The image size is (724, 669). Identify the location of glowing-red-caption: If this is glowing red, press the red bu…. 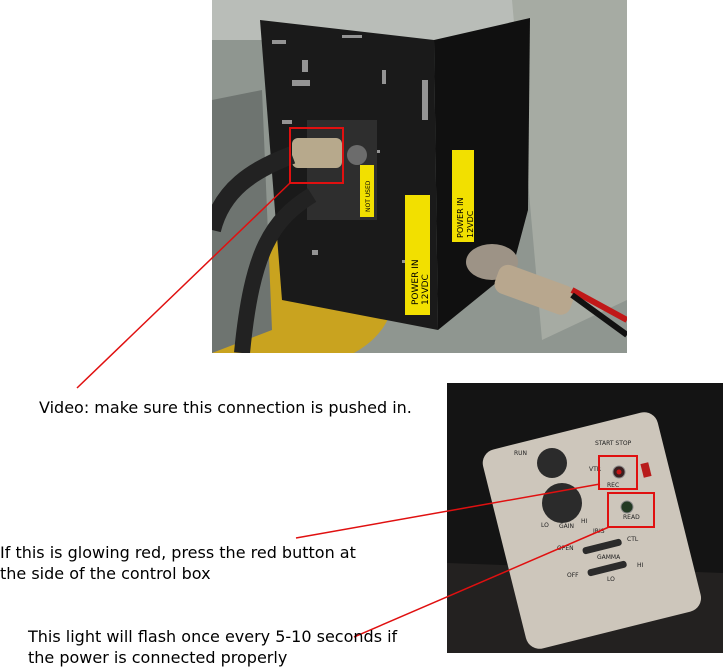
(178, 563).